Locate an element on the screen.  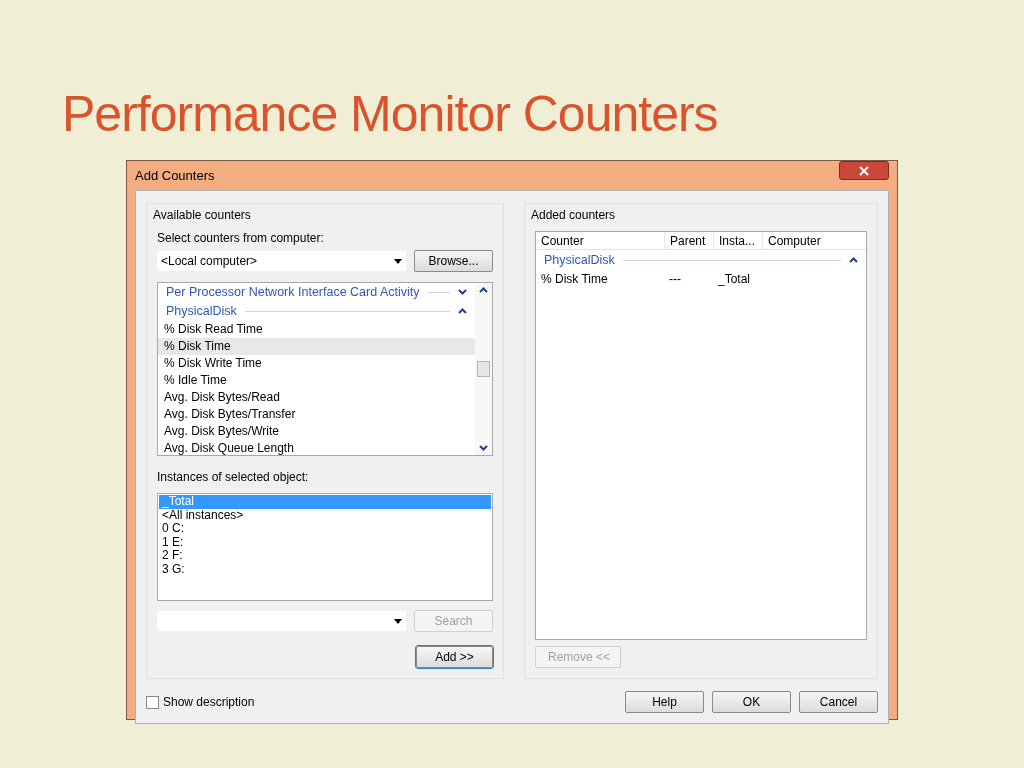
instance-item: 2 F: is located at coordinates (325, 556).